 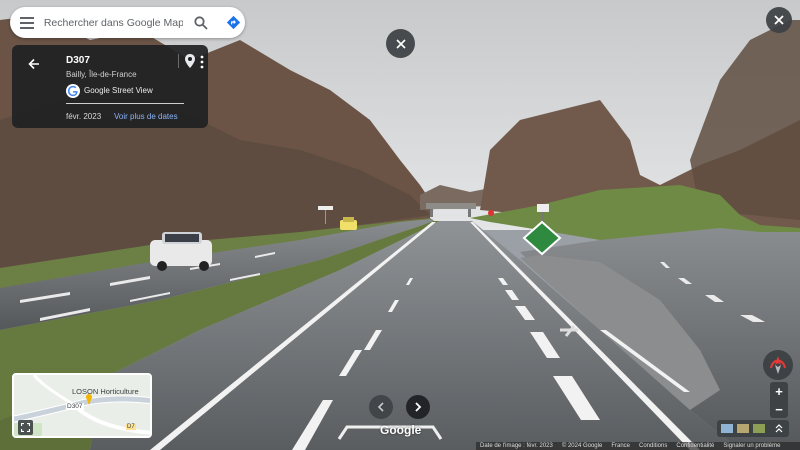 What do you see at coordinates (653, 446) in the screenshot?
I see `terms-link: Conditions` at bounding box center [653, 446].